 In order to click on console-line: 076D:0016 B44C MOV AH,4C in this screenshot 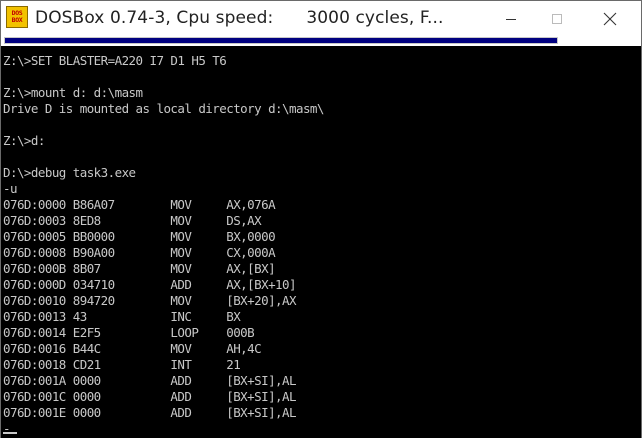, I will do `click(132, 348)`.